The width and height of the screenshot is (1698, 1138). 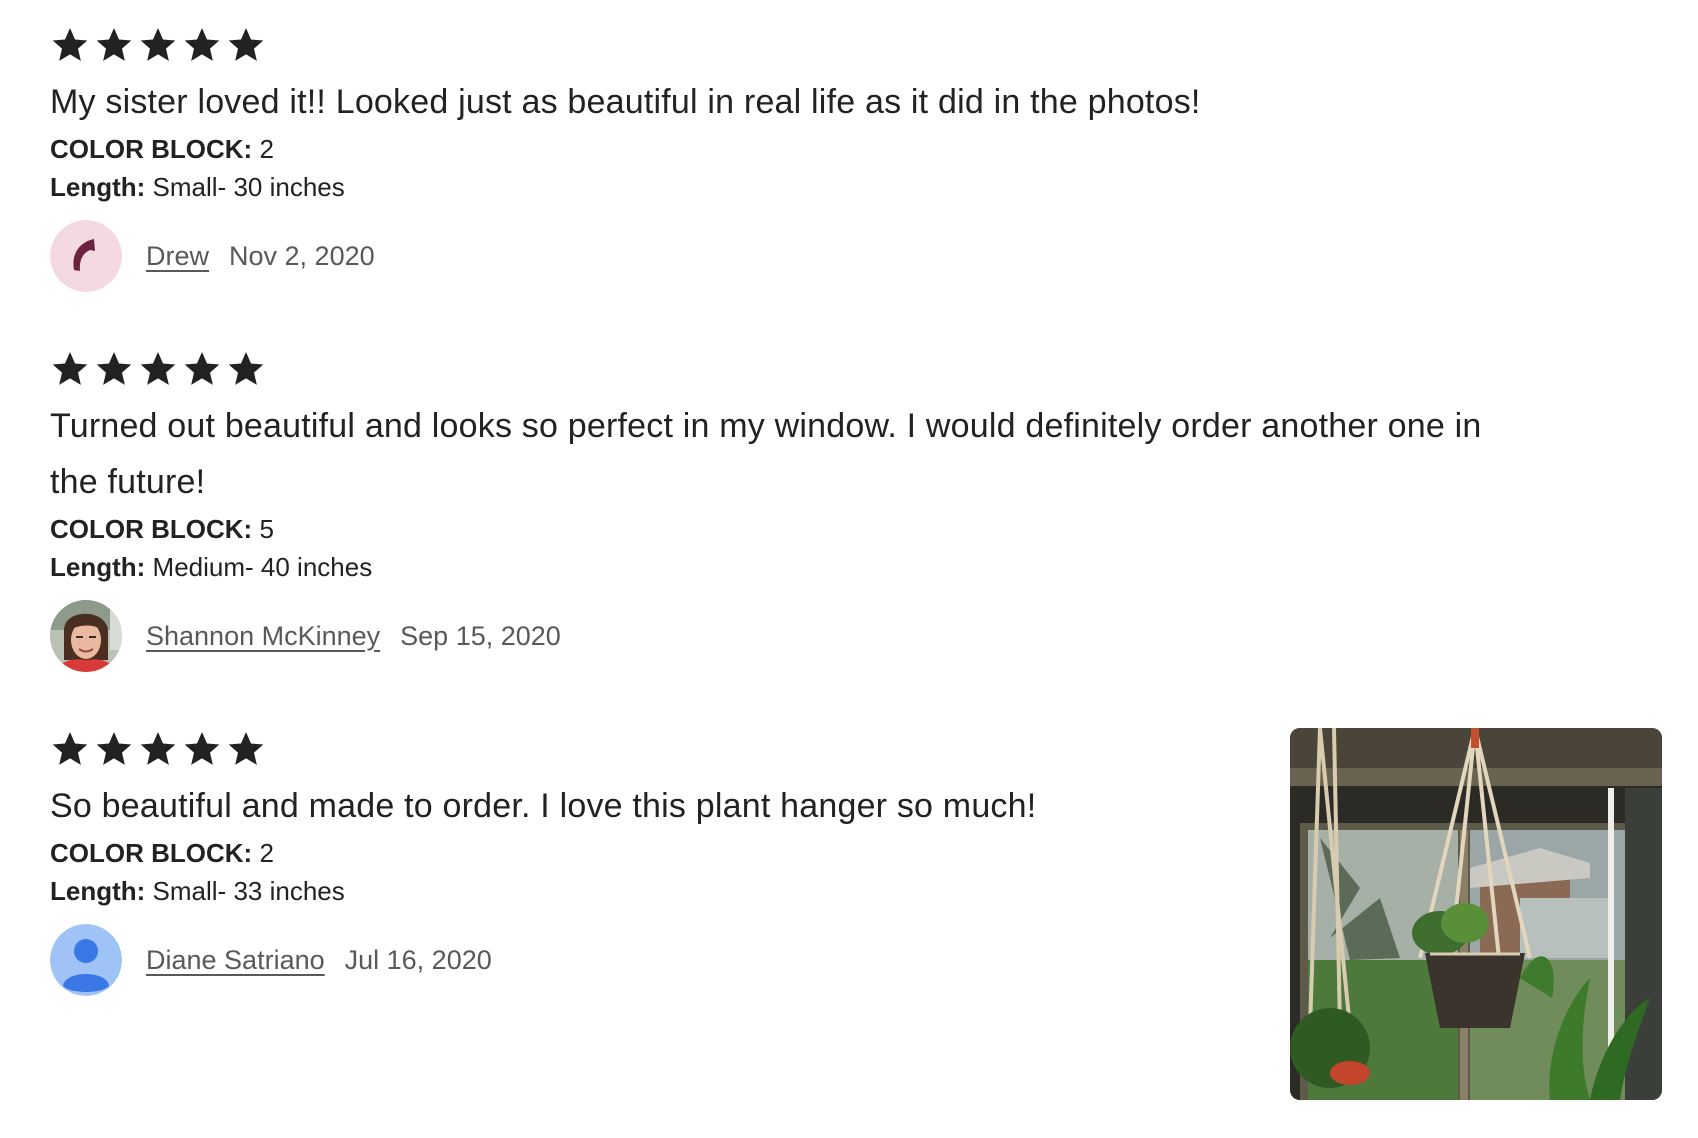 What do you see at coordinates (800, 636) in the screenshot?
I see `reviewer-info: Shannon McKinney Sep 15, 2020` at bounding box center [800, 636].